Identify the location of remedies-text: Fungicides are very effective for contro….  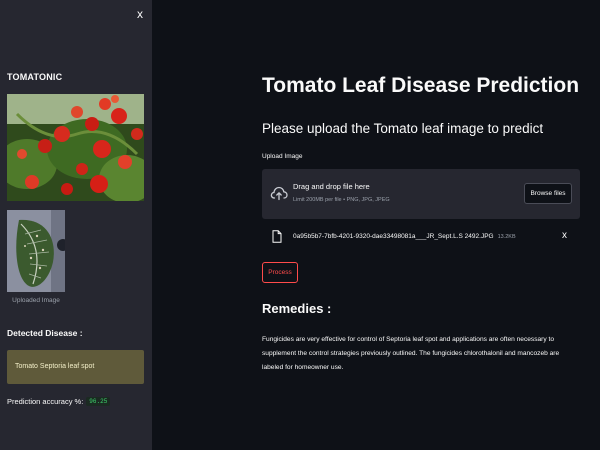
(411, 353).